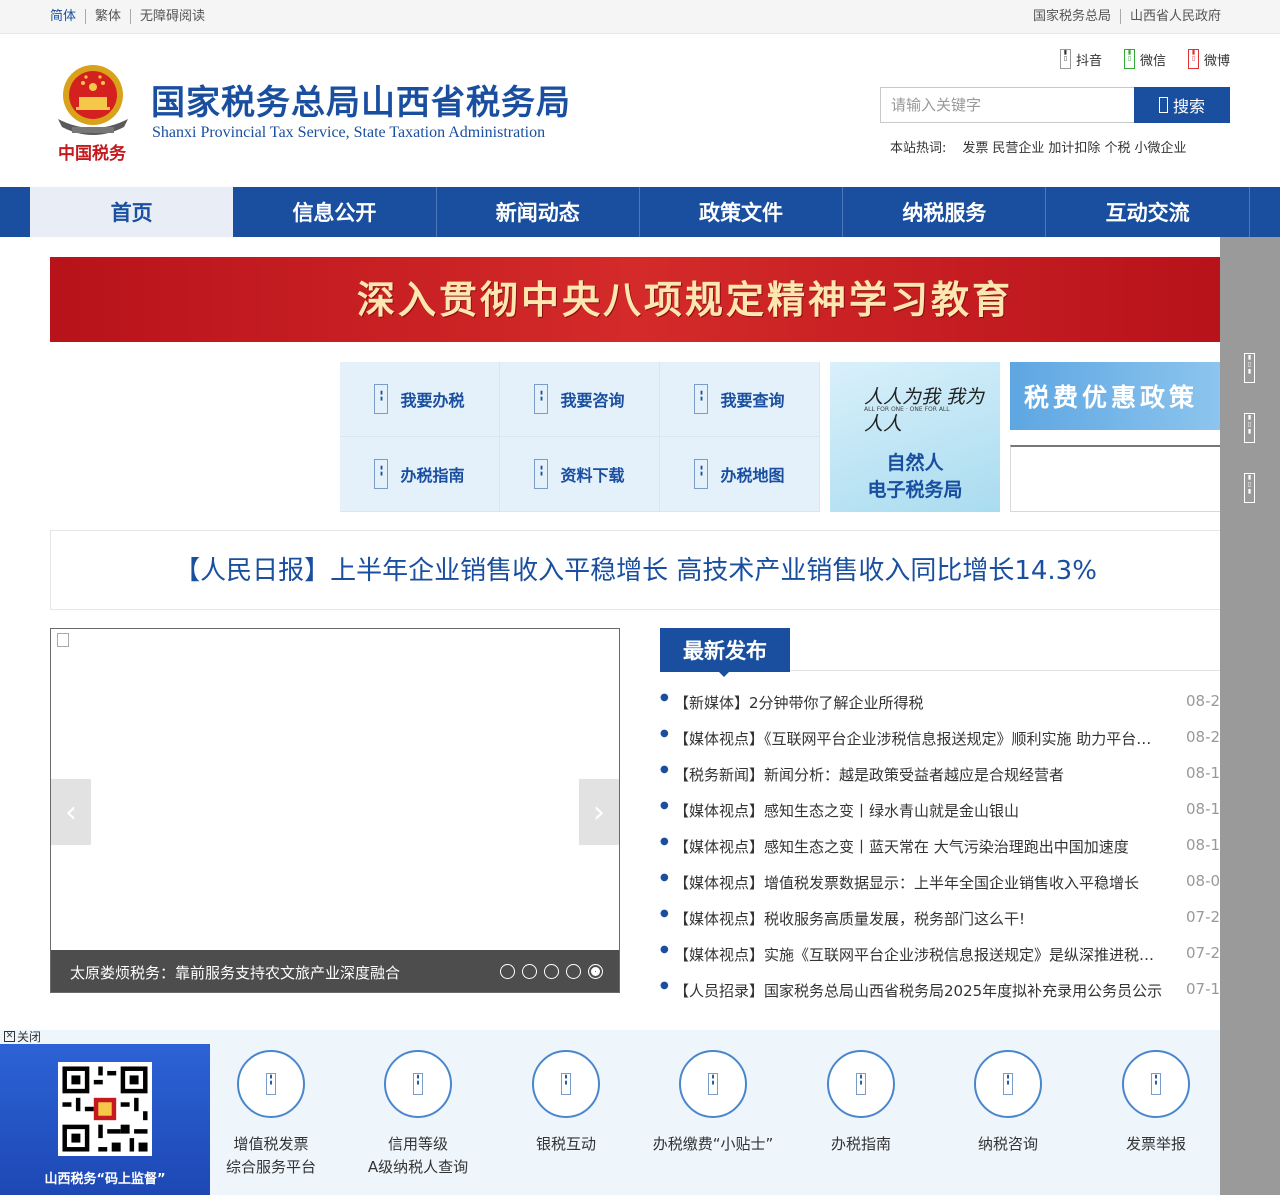 The image size is (1280, 1195). I want to click on qr-caption: 山西税务“码上监督”, so click(105, 1179).